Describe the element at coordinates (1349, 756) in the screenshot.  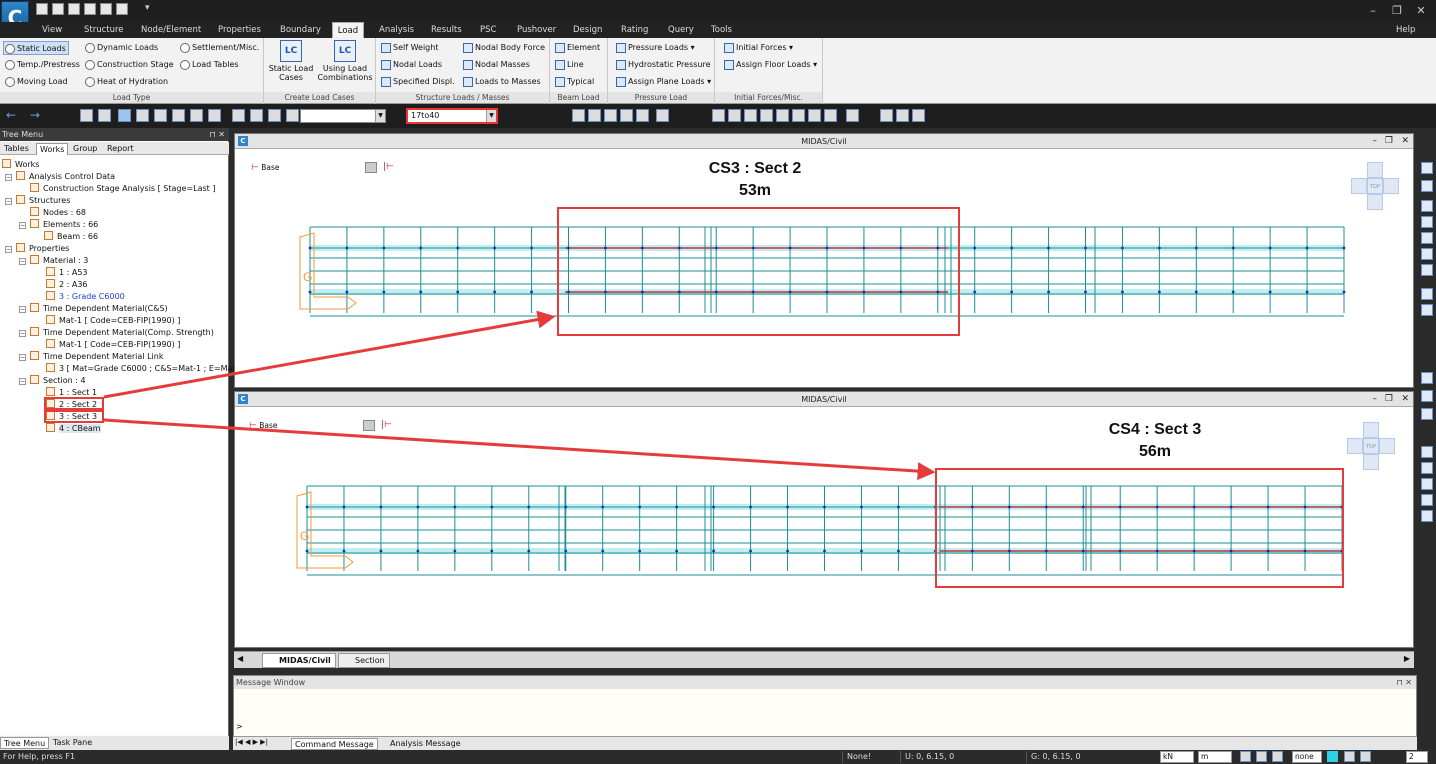
I see `toggle-icon` at that location.